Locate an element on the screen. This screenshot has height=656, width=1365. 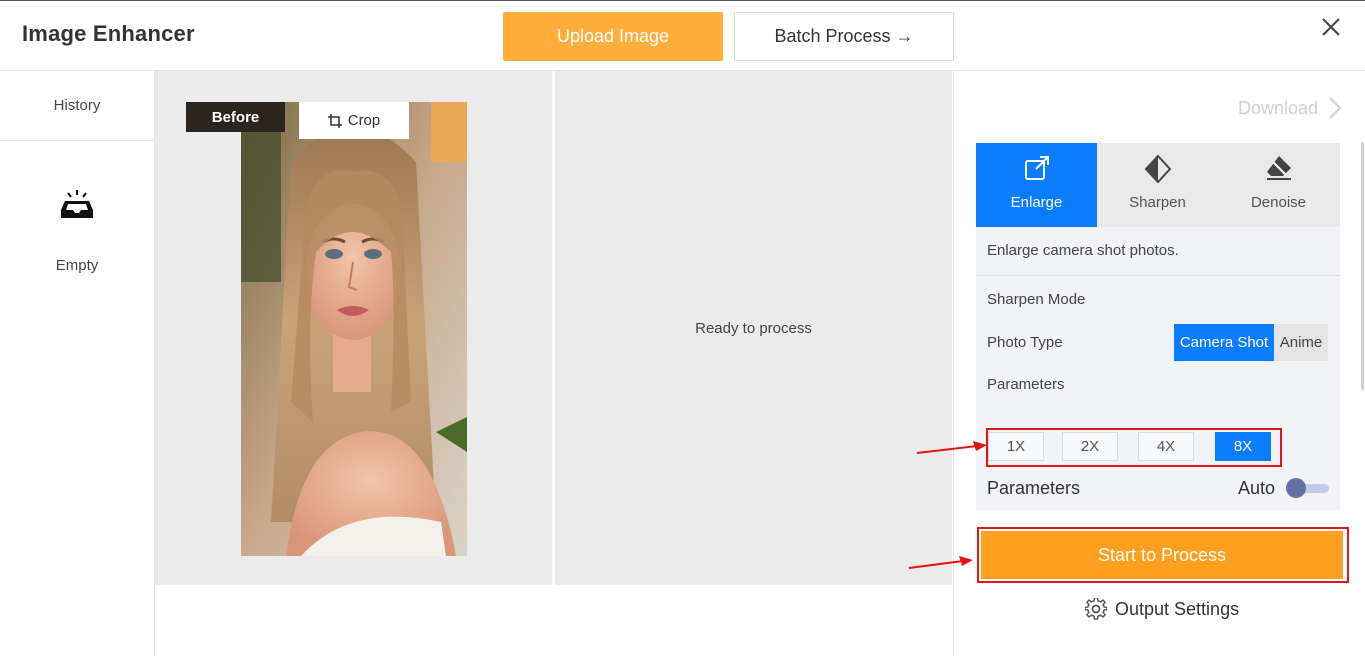
scrollbar is located at coordinates (1362, 266).